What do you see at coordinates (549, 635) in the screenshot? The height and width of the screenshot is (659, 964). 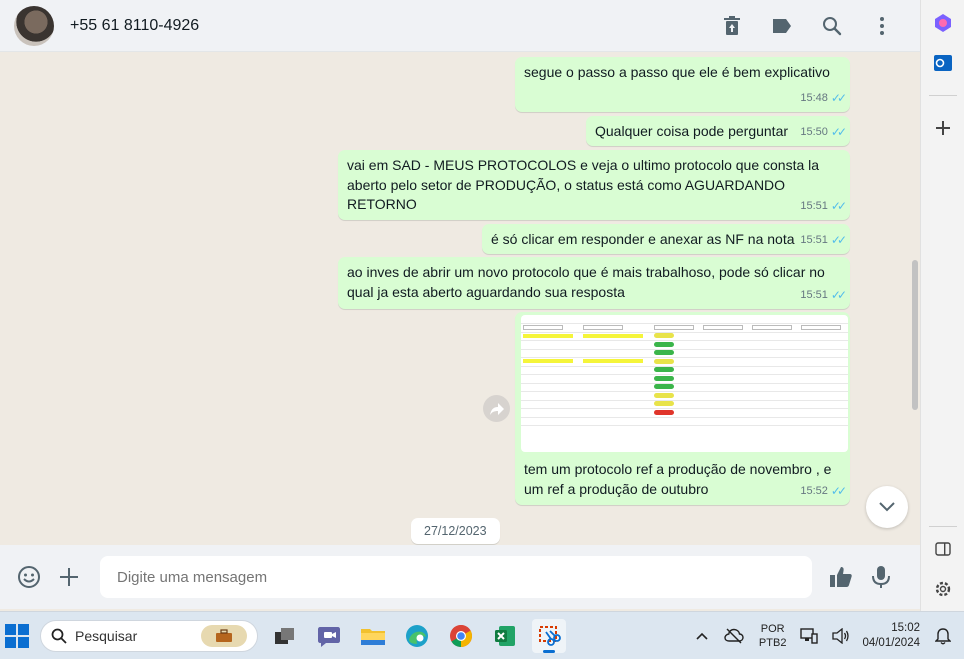 I see `snipping-tool-icon` at bounding box center [549, 635].